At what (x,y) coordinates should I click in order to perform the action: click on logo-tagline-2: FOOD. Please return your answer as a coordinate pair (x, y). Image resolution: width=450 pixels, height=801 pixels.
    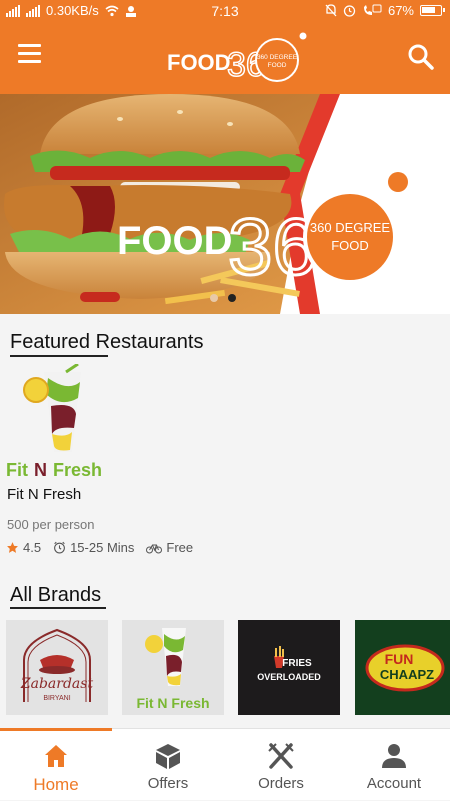
    Looking at the image, I should click on (277, 65).